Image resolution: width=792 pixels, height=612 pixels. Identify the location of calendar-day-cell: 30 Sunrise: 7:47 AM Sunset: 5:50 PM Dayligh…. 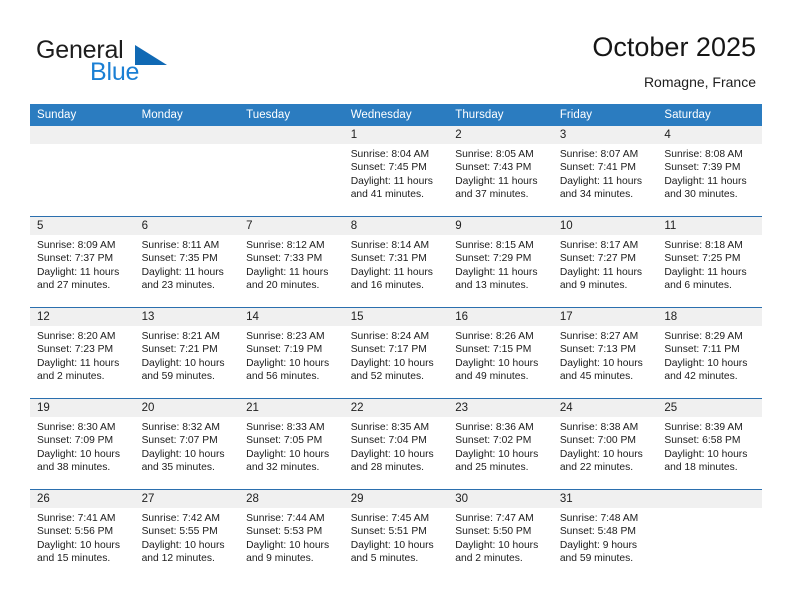
(500, 534).